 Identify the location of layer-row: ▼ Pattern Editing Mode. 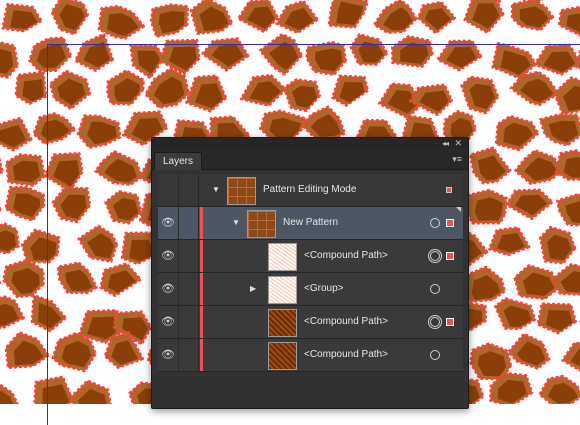
(310, 190).